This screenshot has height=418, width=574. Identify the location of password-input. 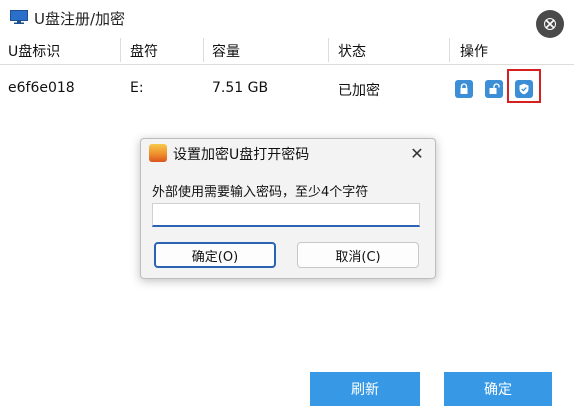
(286, 215).